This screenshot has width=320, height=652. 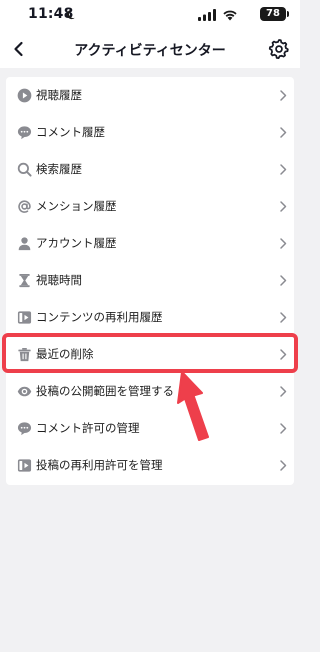 What do you see at coordinates (230, 15) in the screenshot?
I see `wifi-icon` at bounding box center [230, 15].